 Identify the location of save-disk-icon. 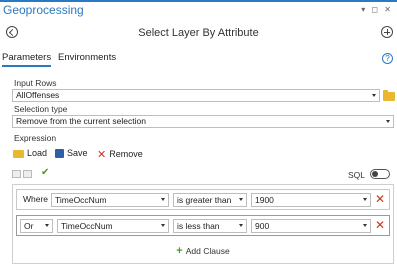
(59, 154).